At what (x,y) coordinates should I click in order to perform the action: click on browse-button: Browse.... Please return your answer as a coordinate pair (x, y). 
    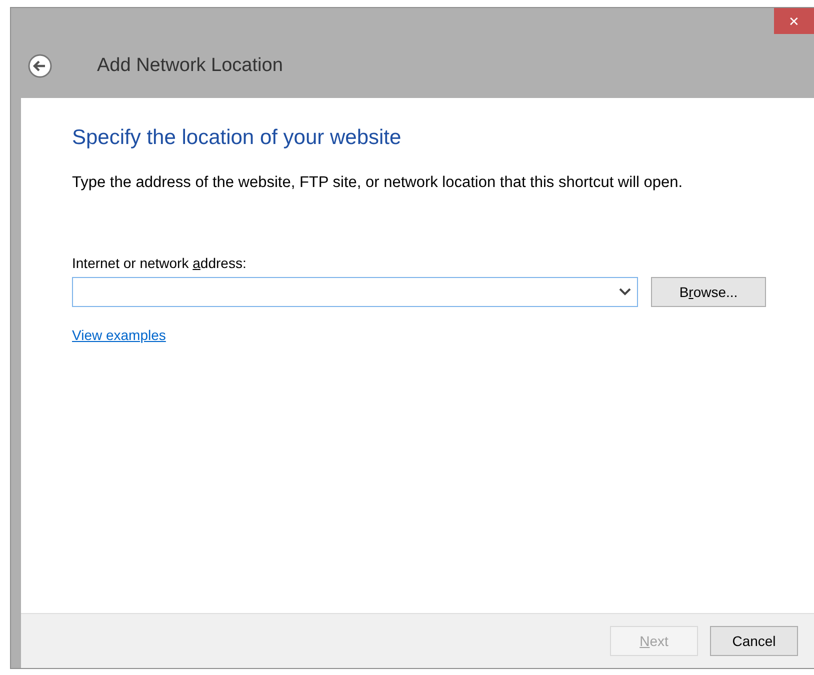
    Looking at the image, I should click on (708, 292).